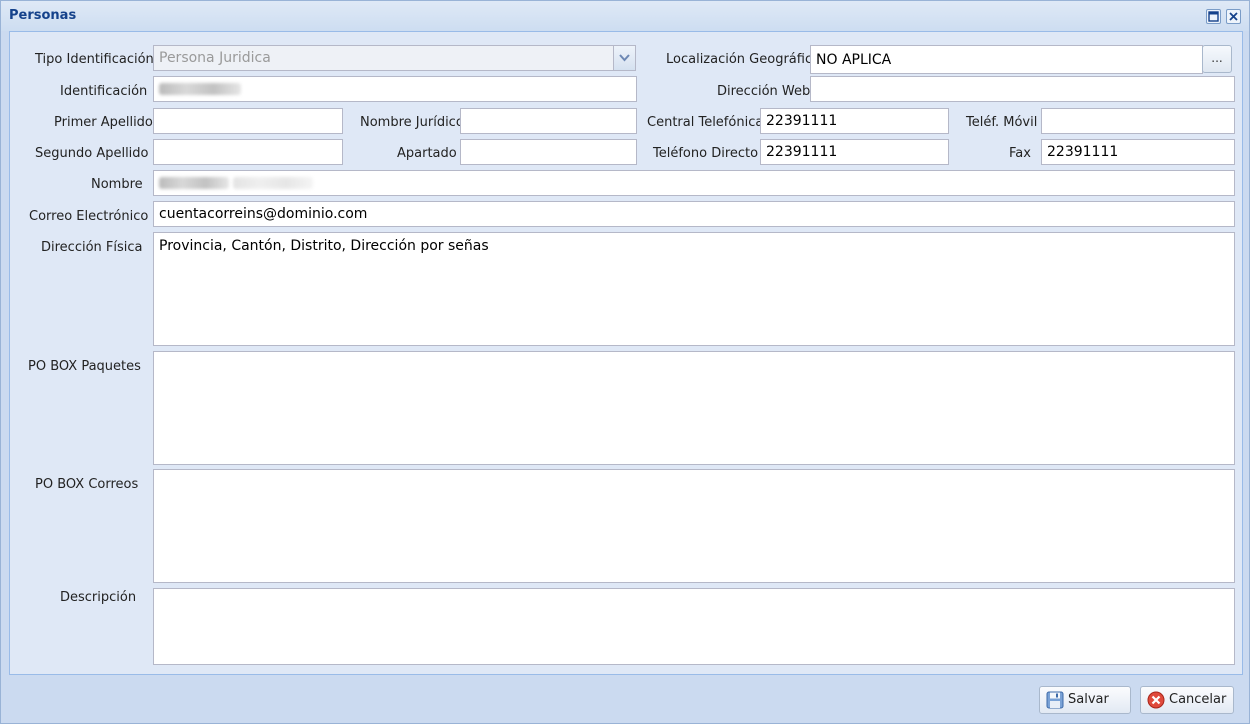 This screenshot has width=1250, height=724. Describe the element at coordinates (1002, 122) in the screenshot. I see `label-telef-movil: Teléf. Móvil` at that location.